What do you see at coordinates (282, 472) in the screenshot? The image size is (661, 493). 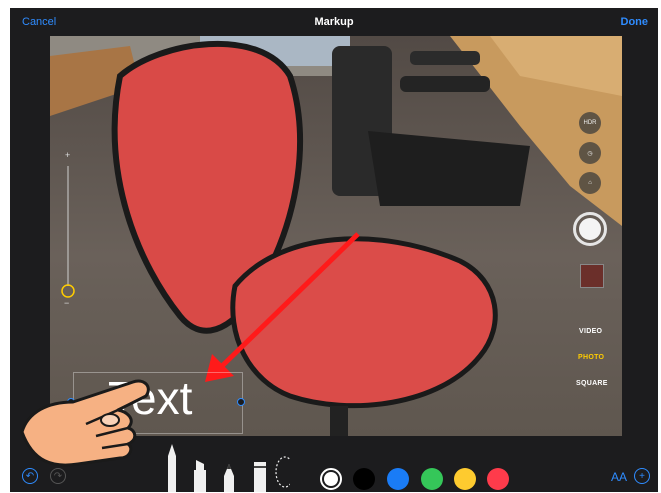 I see `lasso-icon` at bounding box center [282, 472].